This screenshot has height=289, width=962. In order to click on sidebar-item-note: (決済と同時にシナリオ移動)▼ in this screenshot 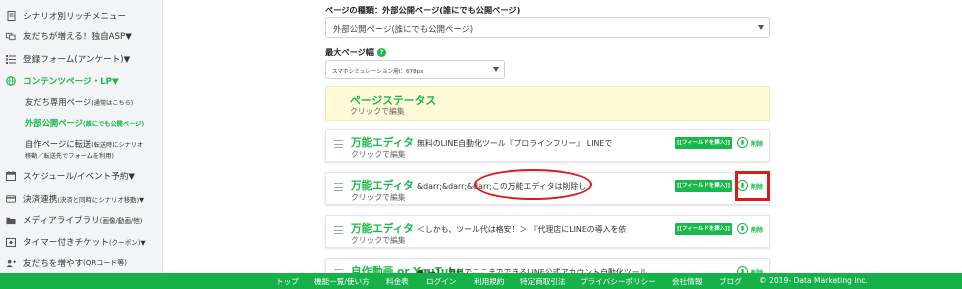, I will do `click(100, 199)`.